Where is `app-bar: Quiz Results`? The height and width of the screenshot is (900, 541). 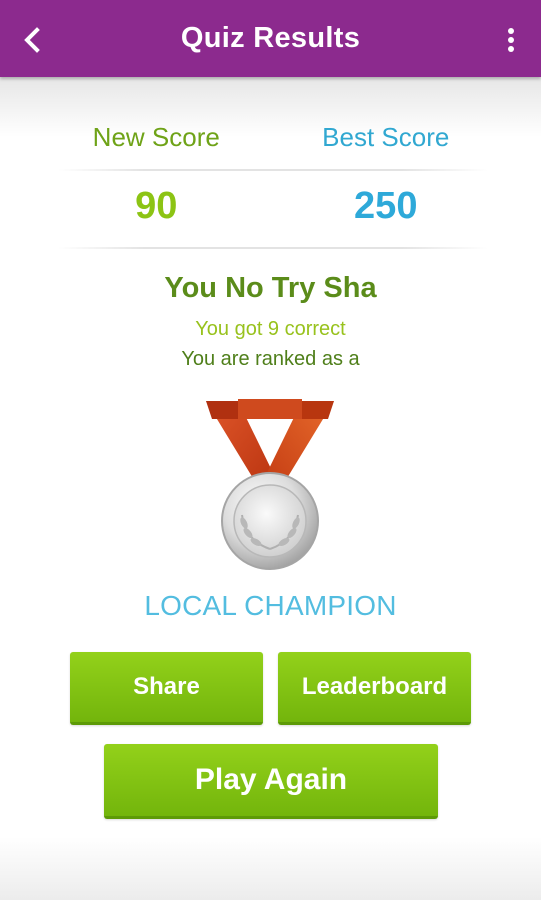
app-bar: Quiz Results is located at coordinates (270, 38).